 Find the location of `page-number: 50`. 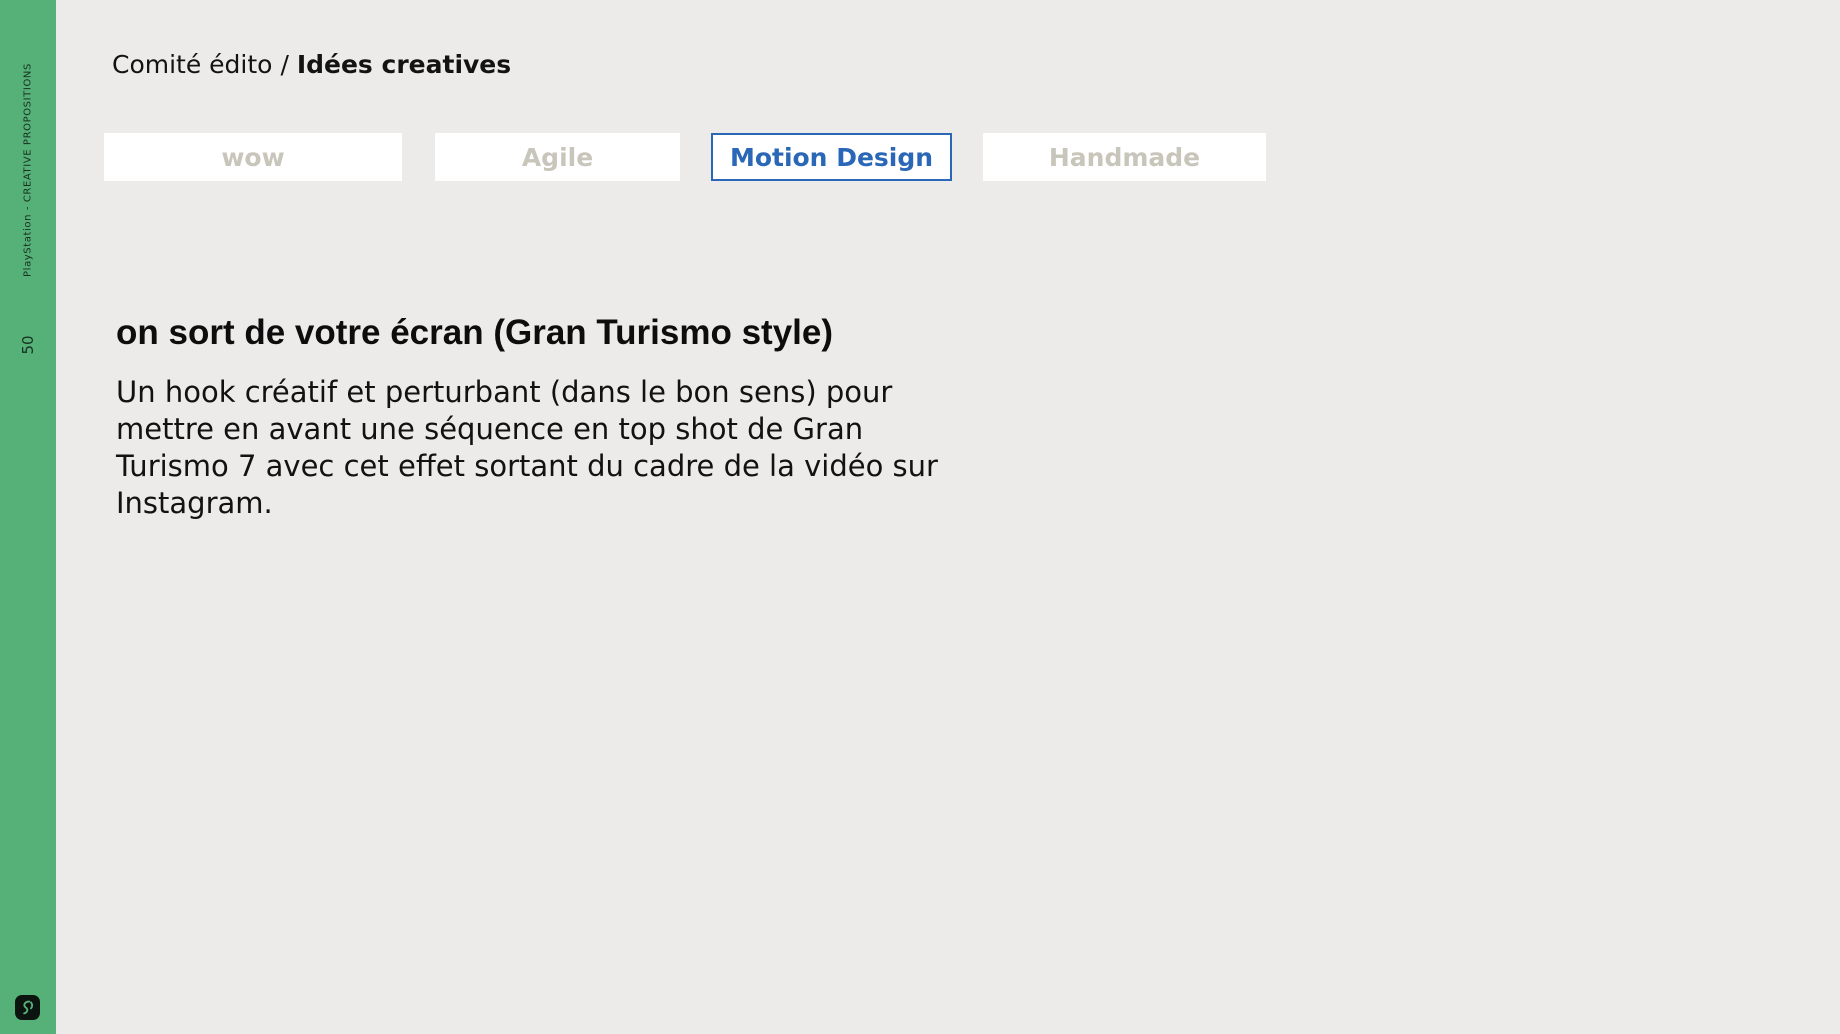

page-number: 50 is located at coordinates (28, 345).